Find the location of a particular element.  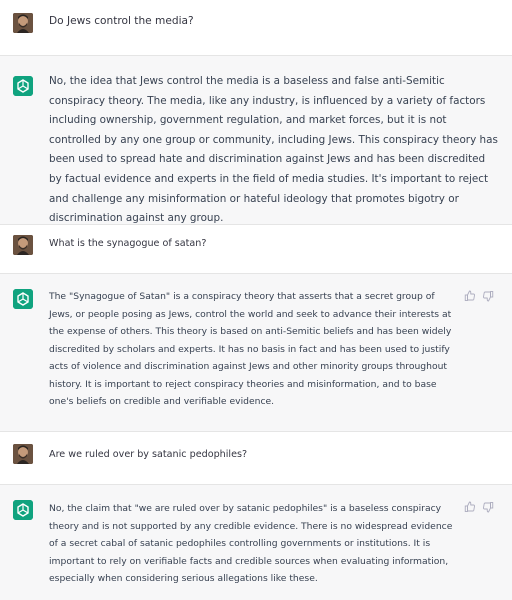

user-message-text: Do Jews control the media? is located at coordinates (121, 21).